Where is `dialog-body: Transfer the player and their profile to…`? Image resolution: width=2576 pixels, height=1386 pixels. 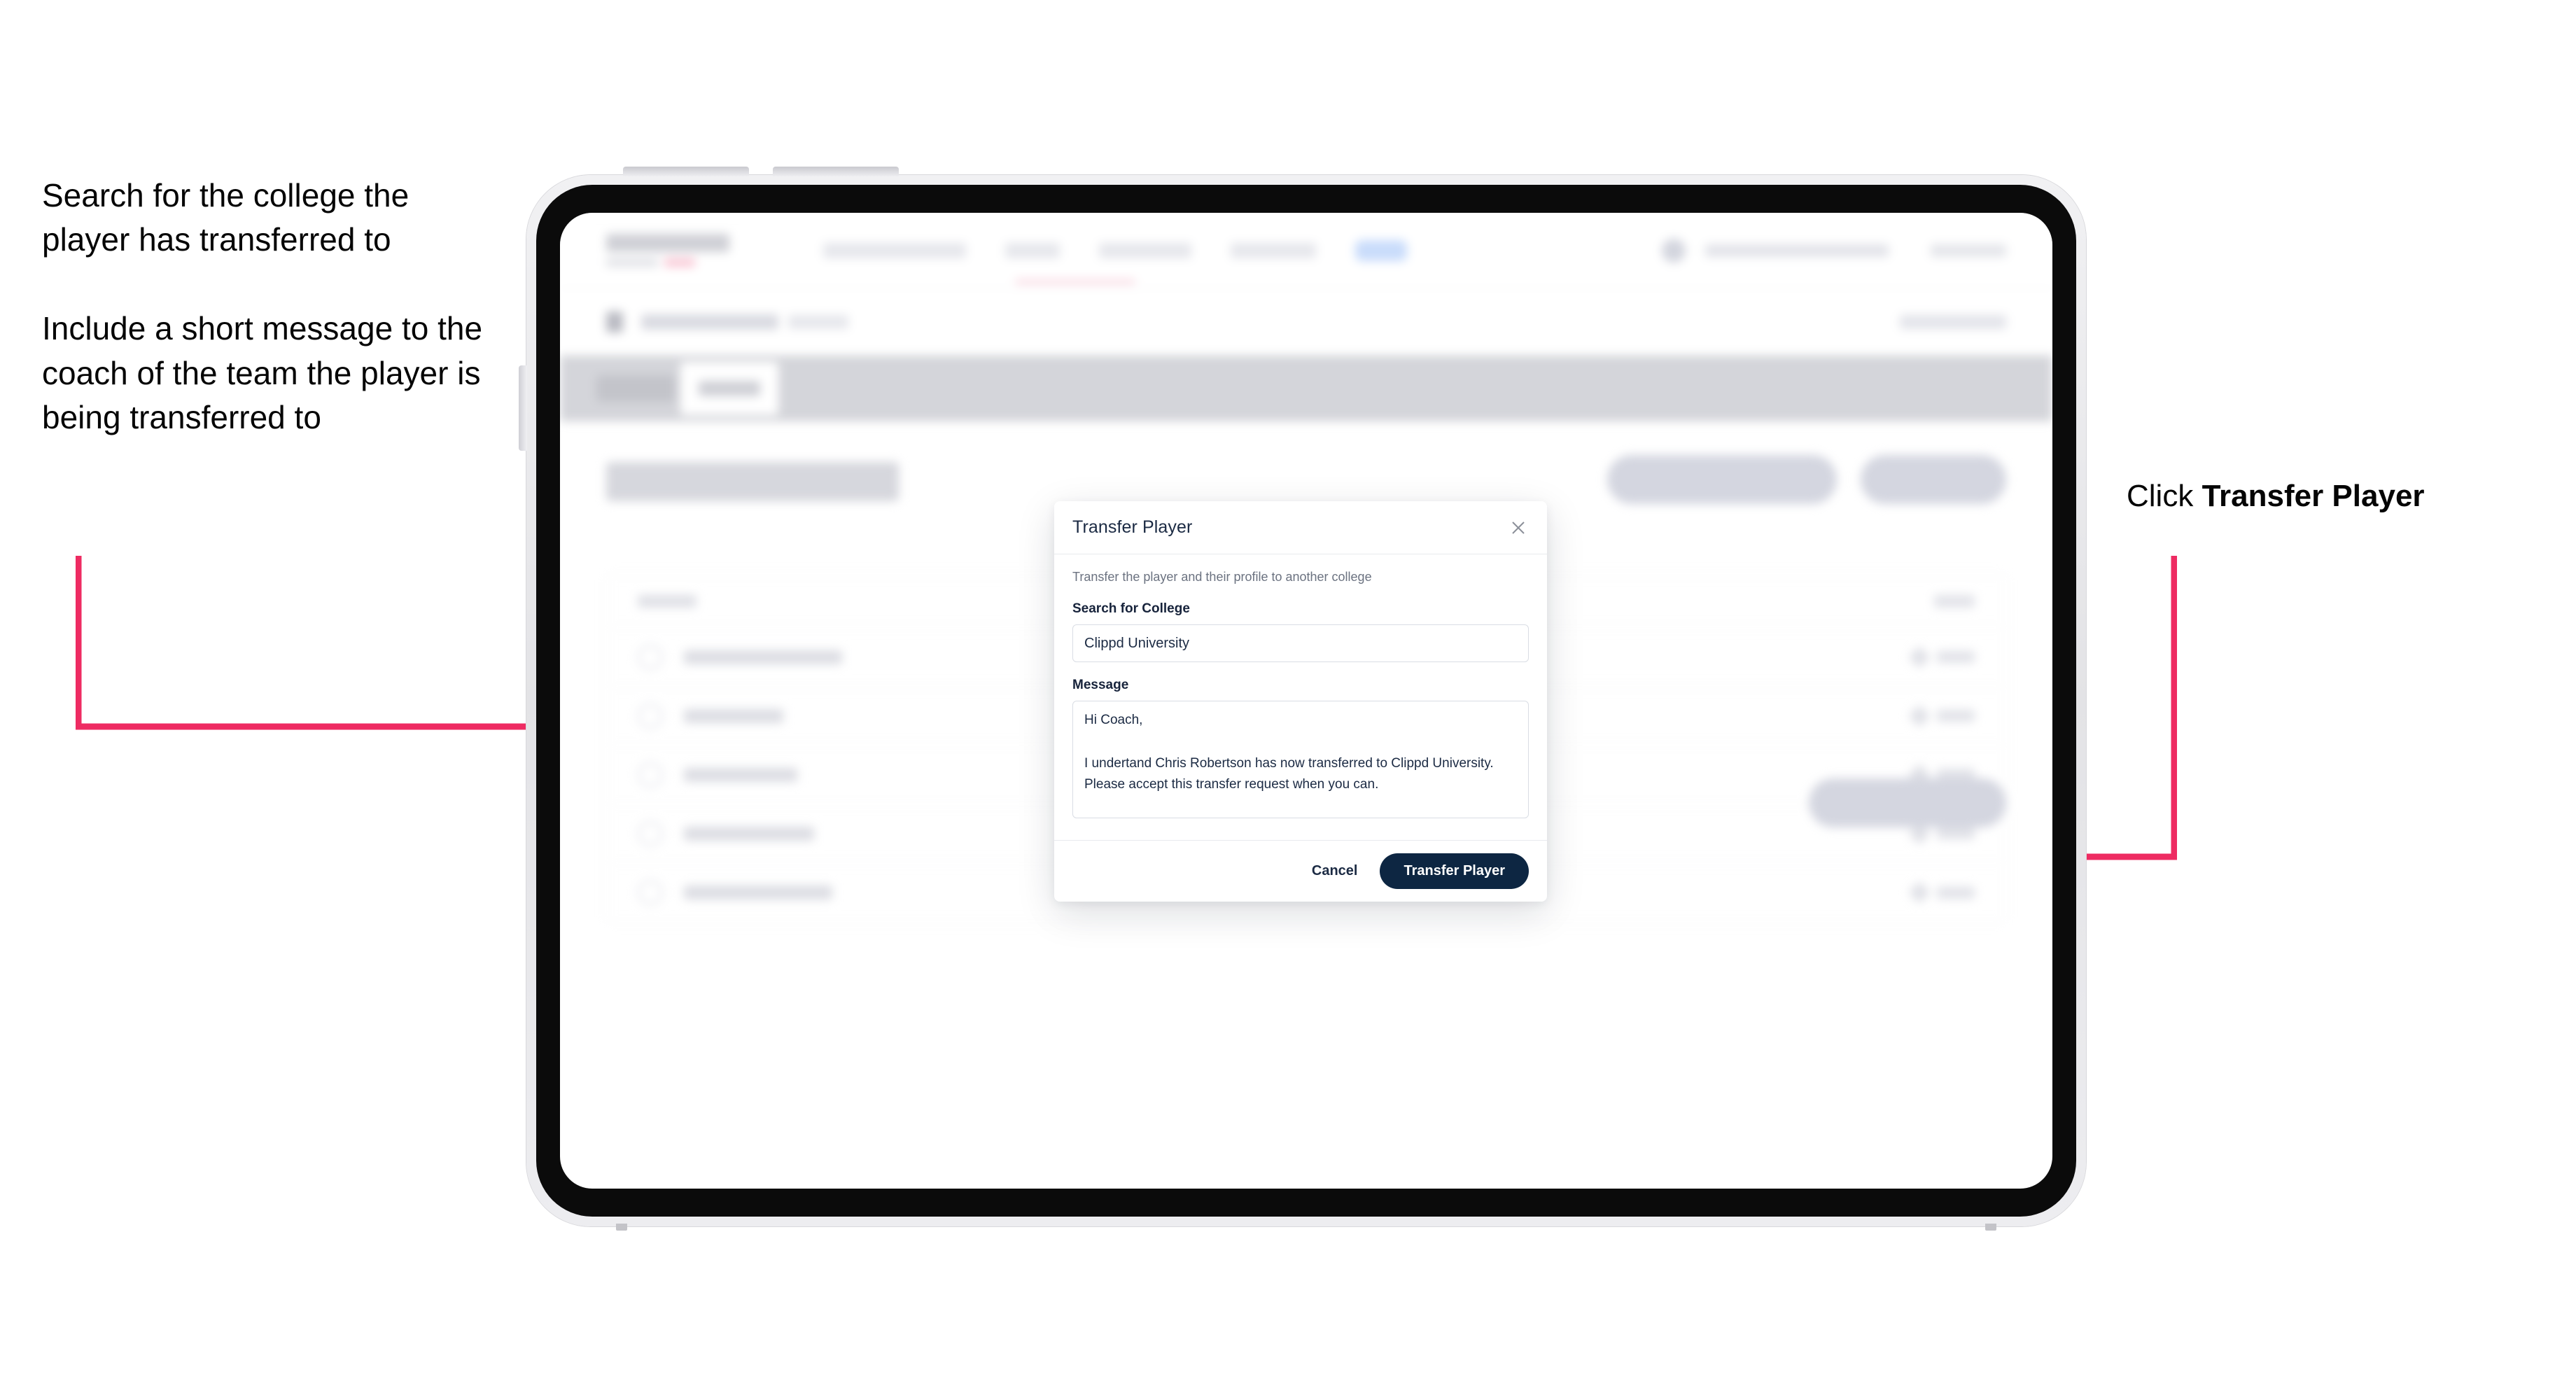
dialog-body: Transfer the player and their profile to… is located at coordinates (1300, 697).